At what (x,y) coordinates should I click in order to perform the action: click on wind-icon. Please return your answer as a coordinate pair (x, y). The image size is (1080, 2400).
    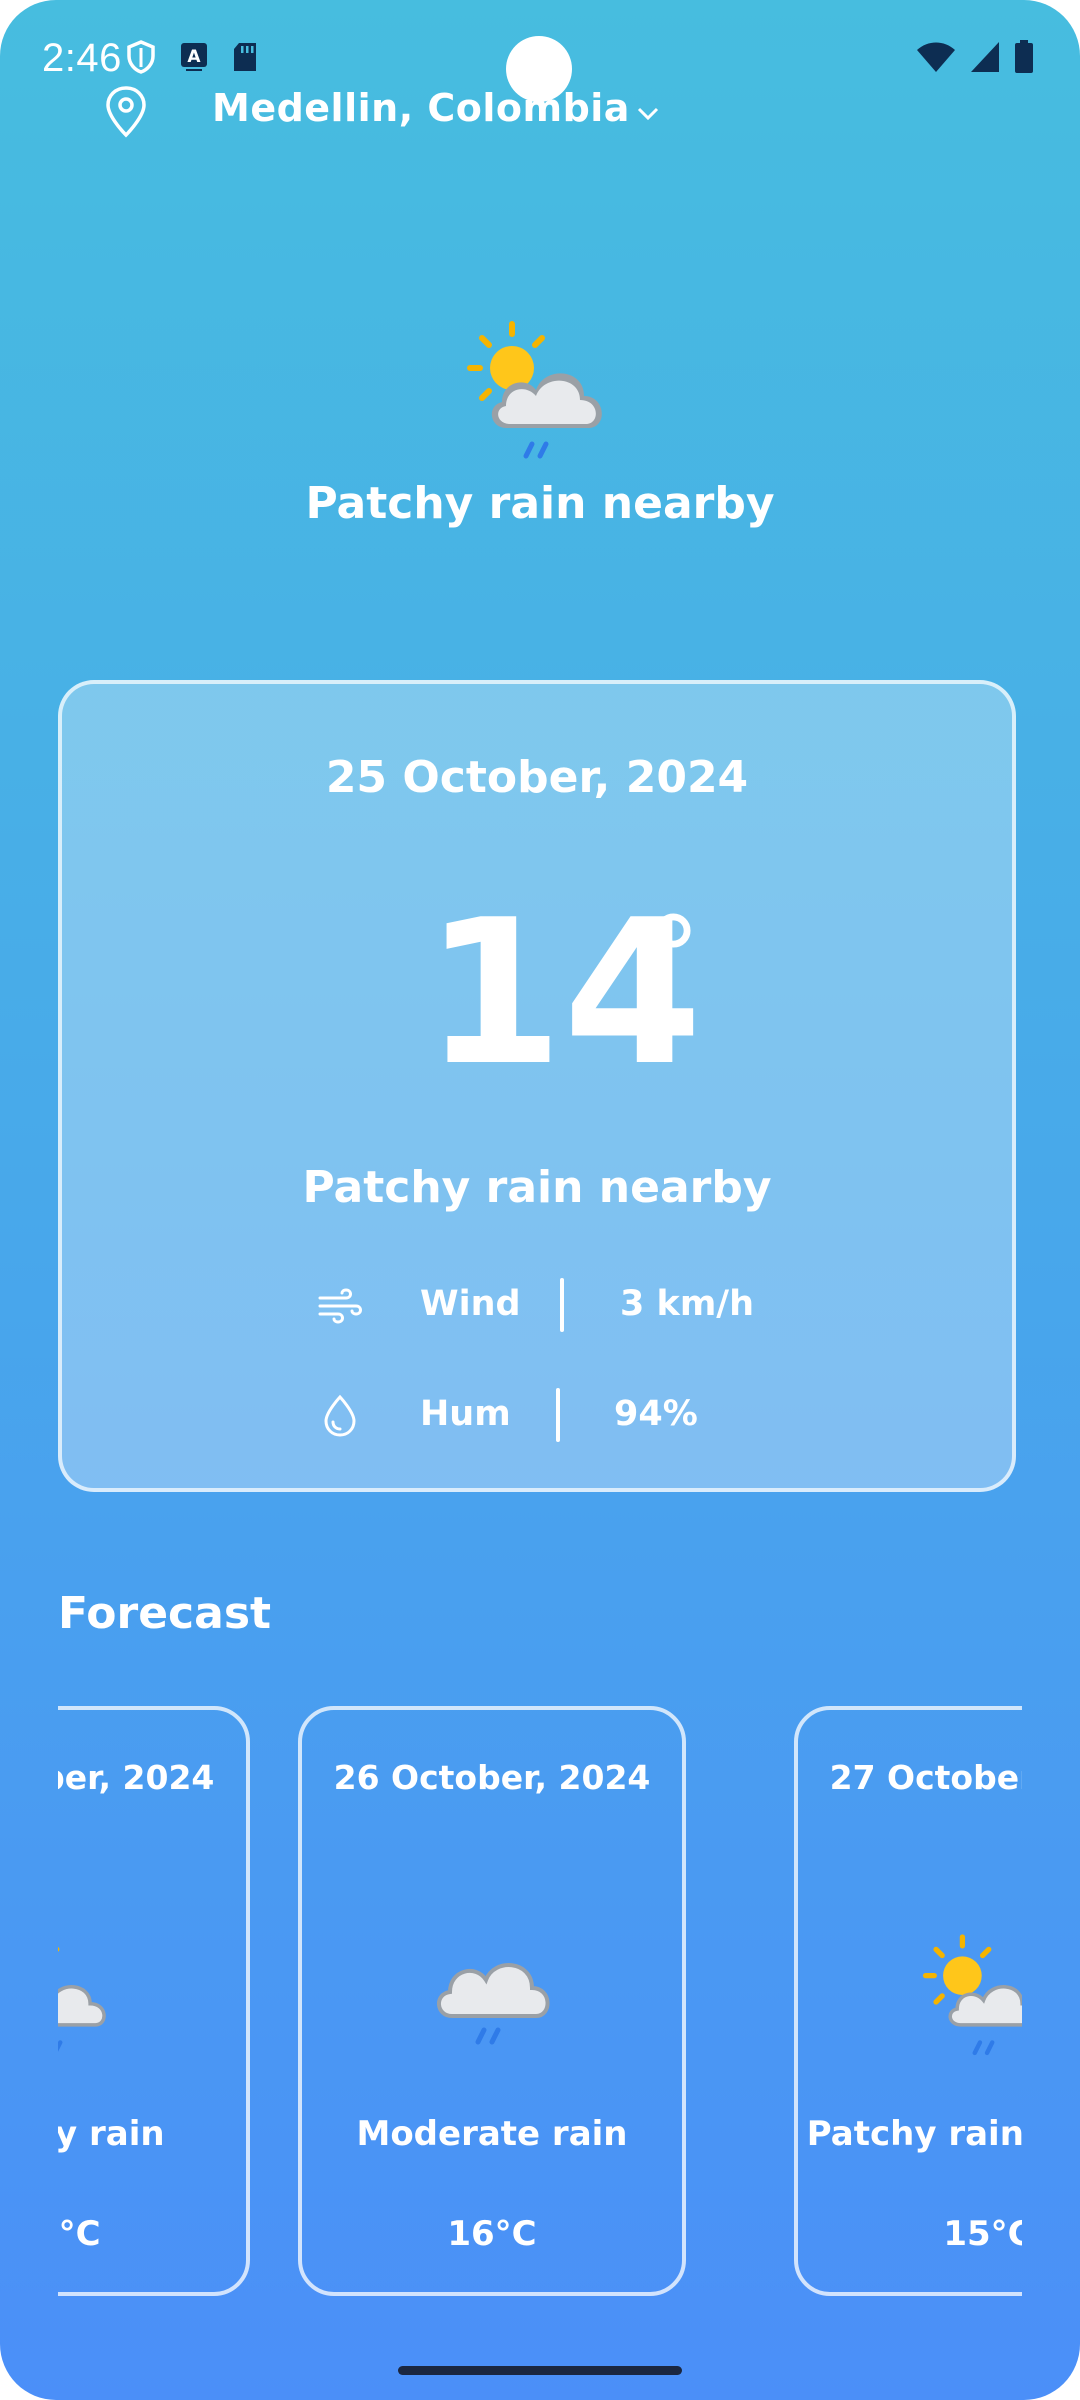
    Looking at the image, I should click on (340, 1306).